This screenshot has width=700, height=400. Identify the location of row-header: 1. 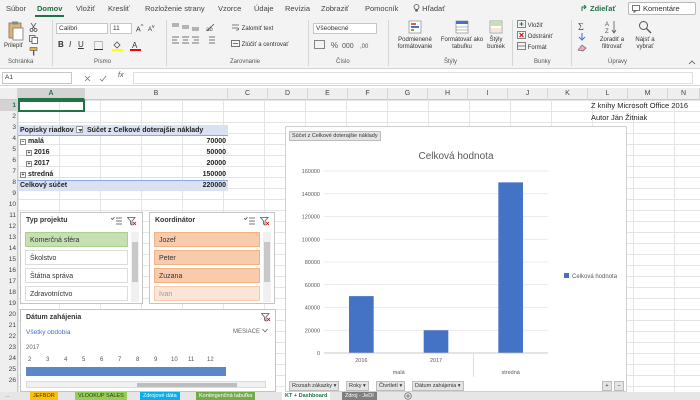
(9, 105).